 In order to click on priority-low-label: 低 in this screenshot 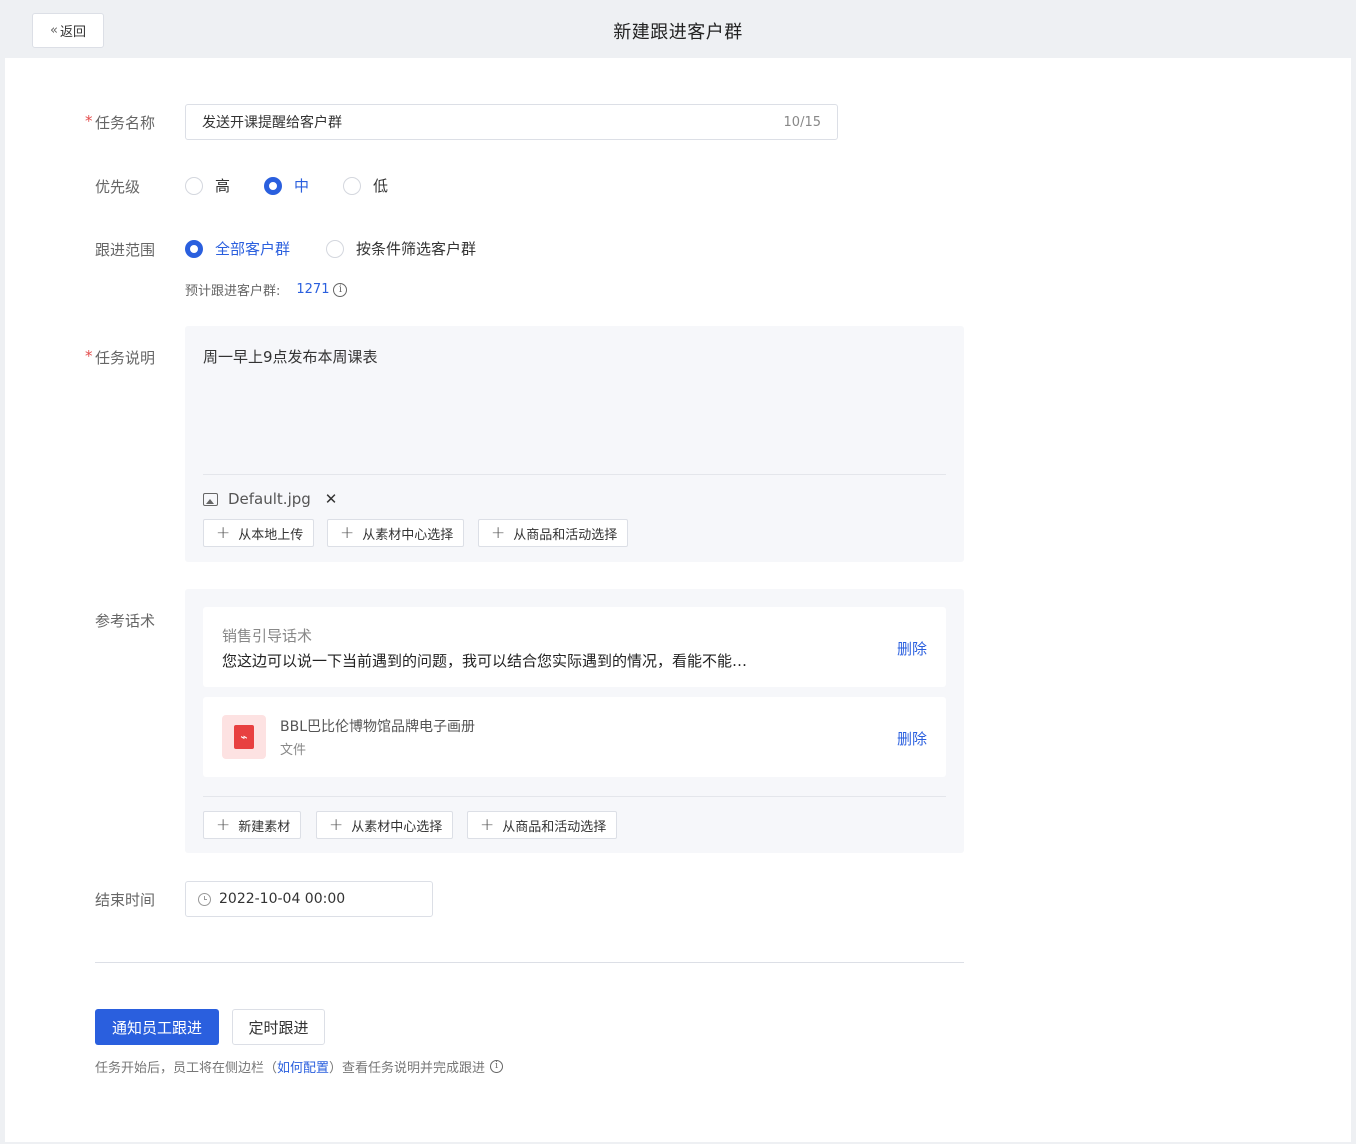, I will do `click(381, 186)`.